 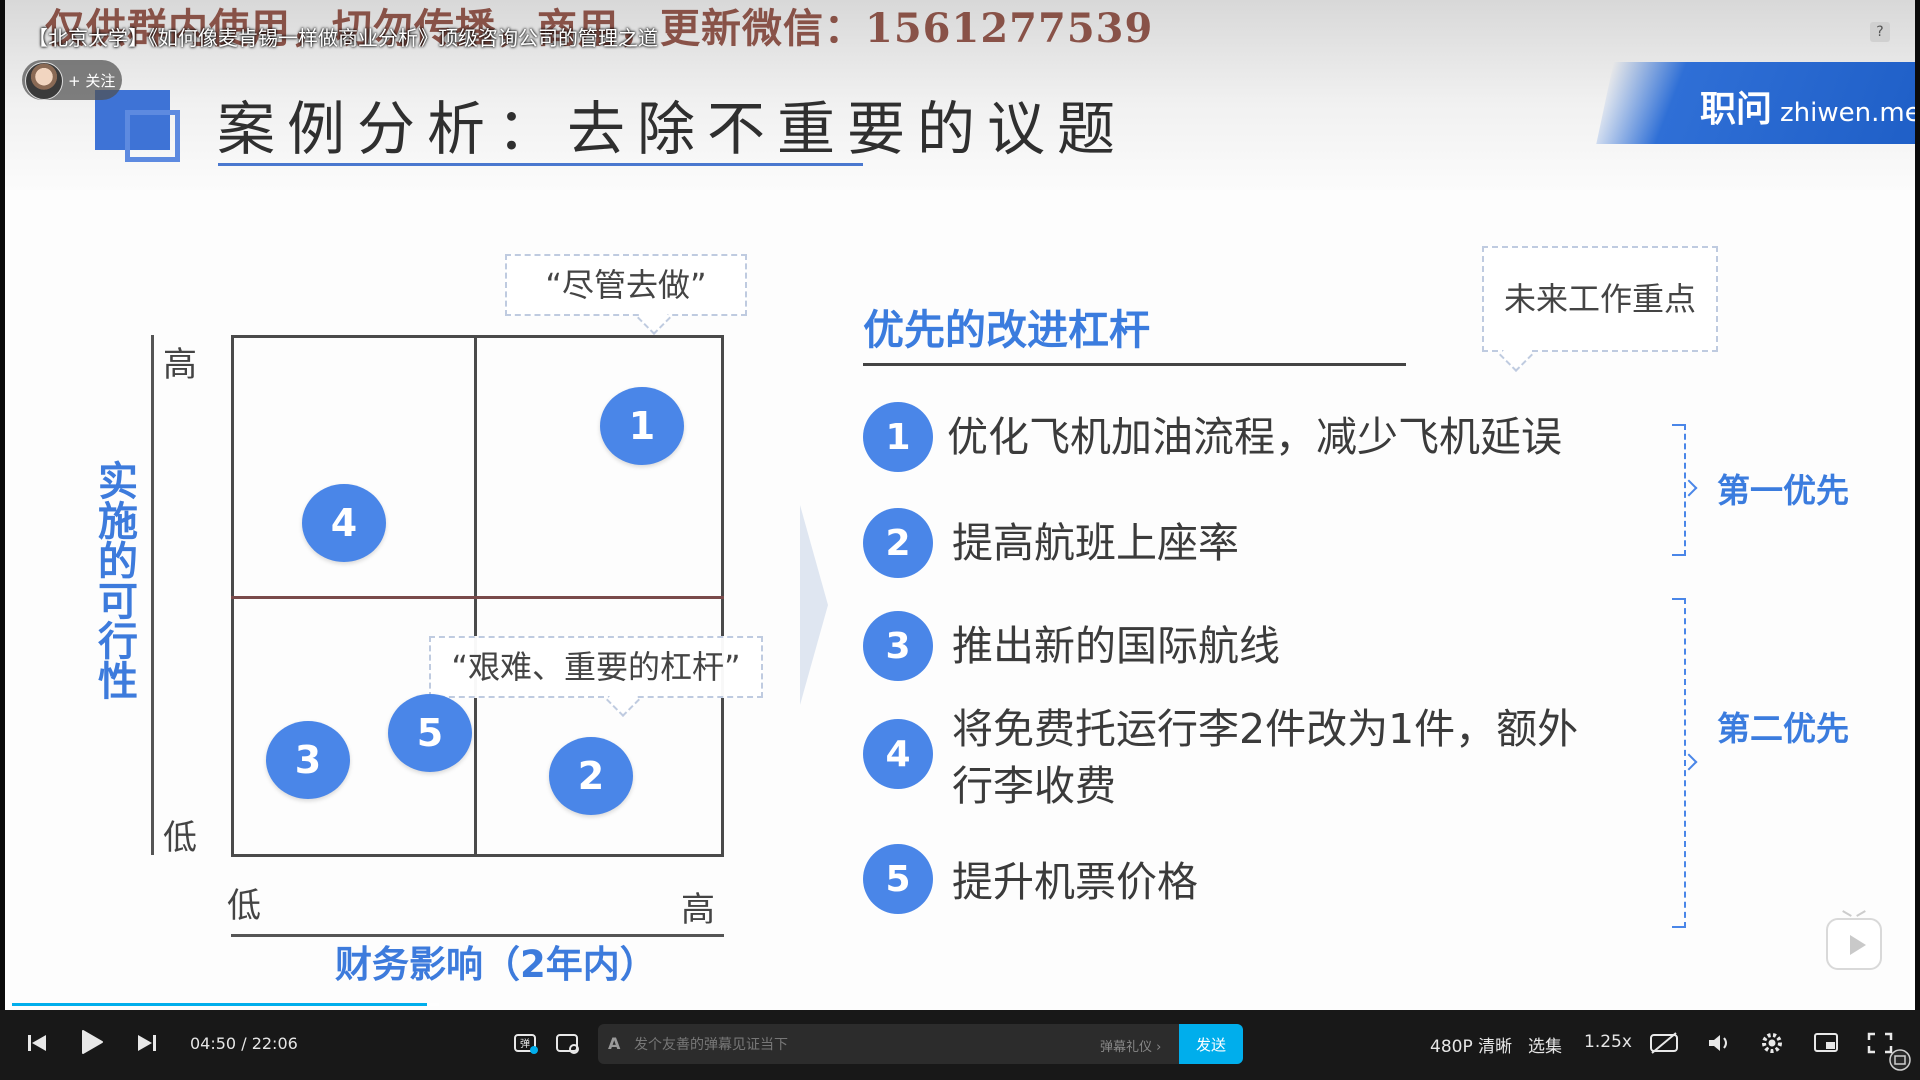 What do you see at coordinates (1545, 1044) in the screenshot?
I see `episodes-button: 选集` at bounding box center [1545, 1044].